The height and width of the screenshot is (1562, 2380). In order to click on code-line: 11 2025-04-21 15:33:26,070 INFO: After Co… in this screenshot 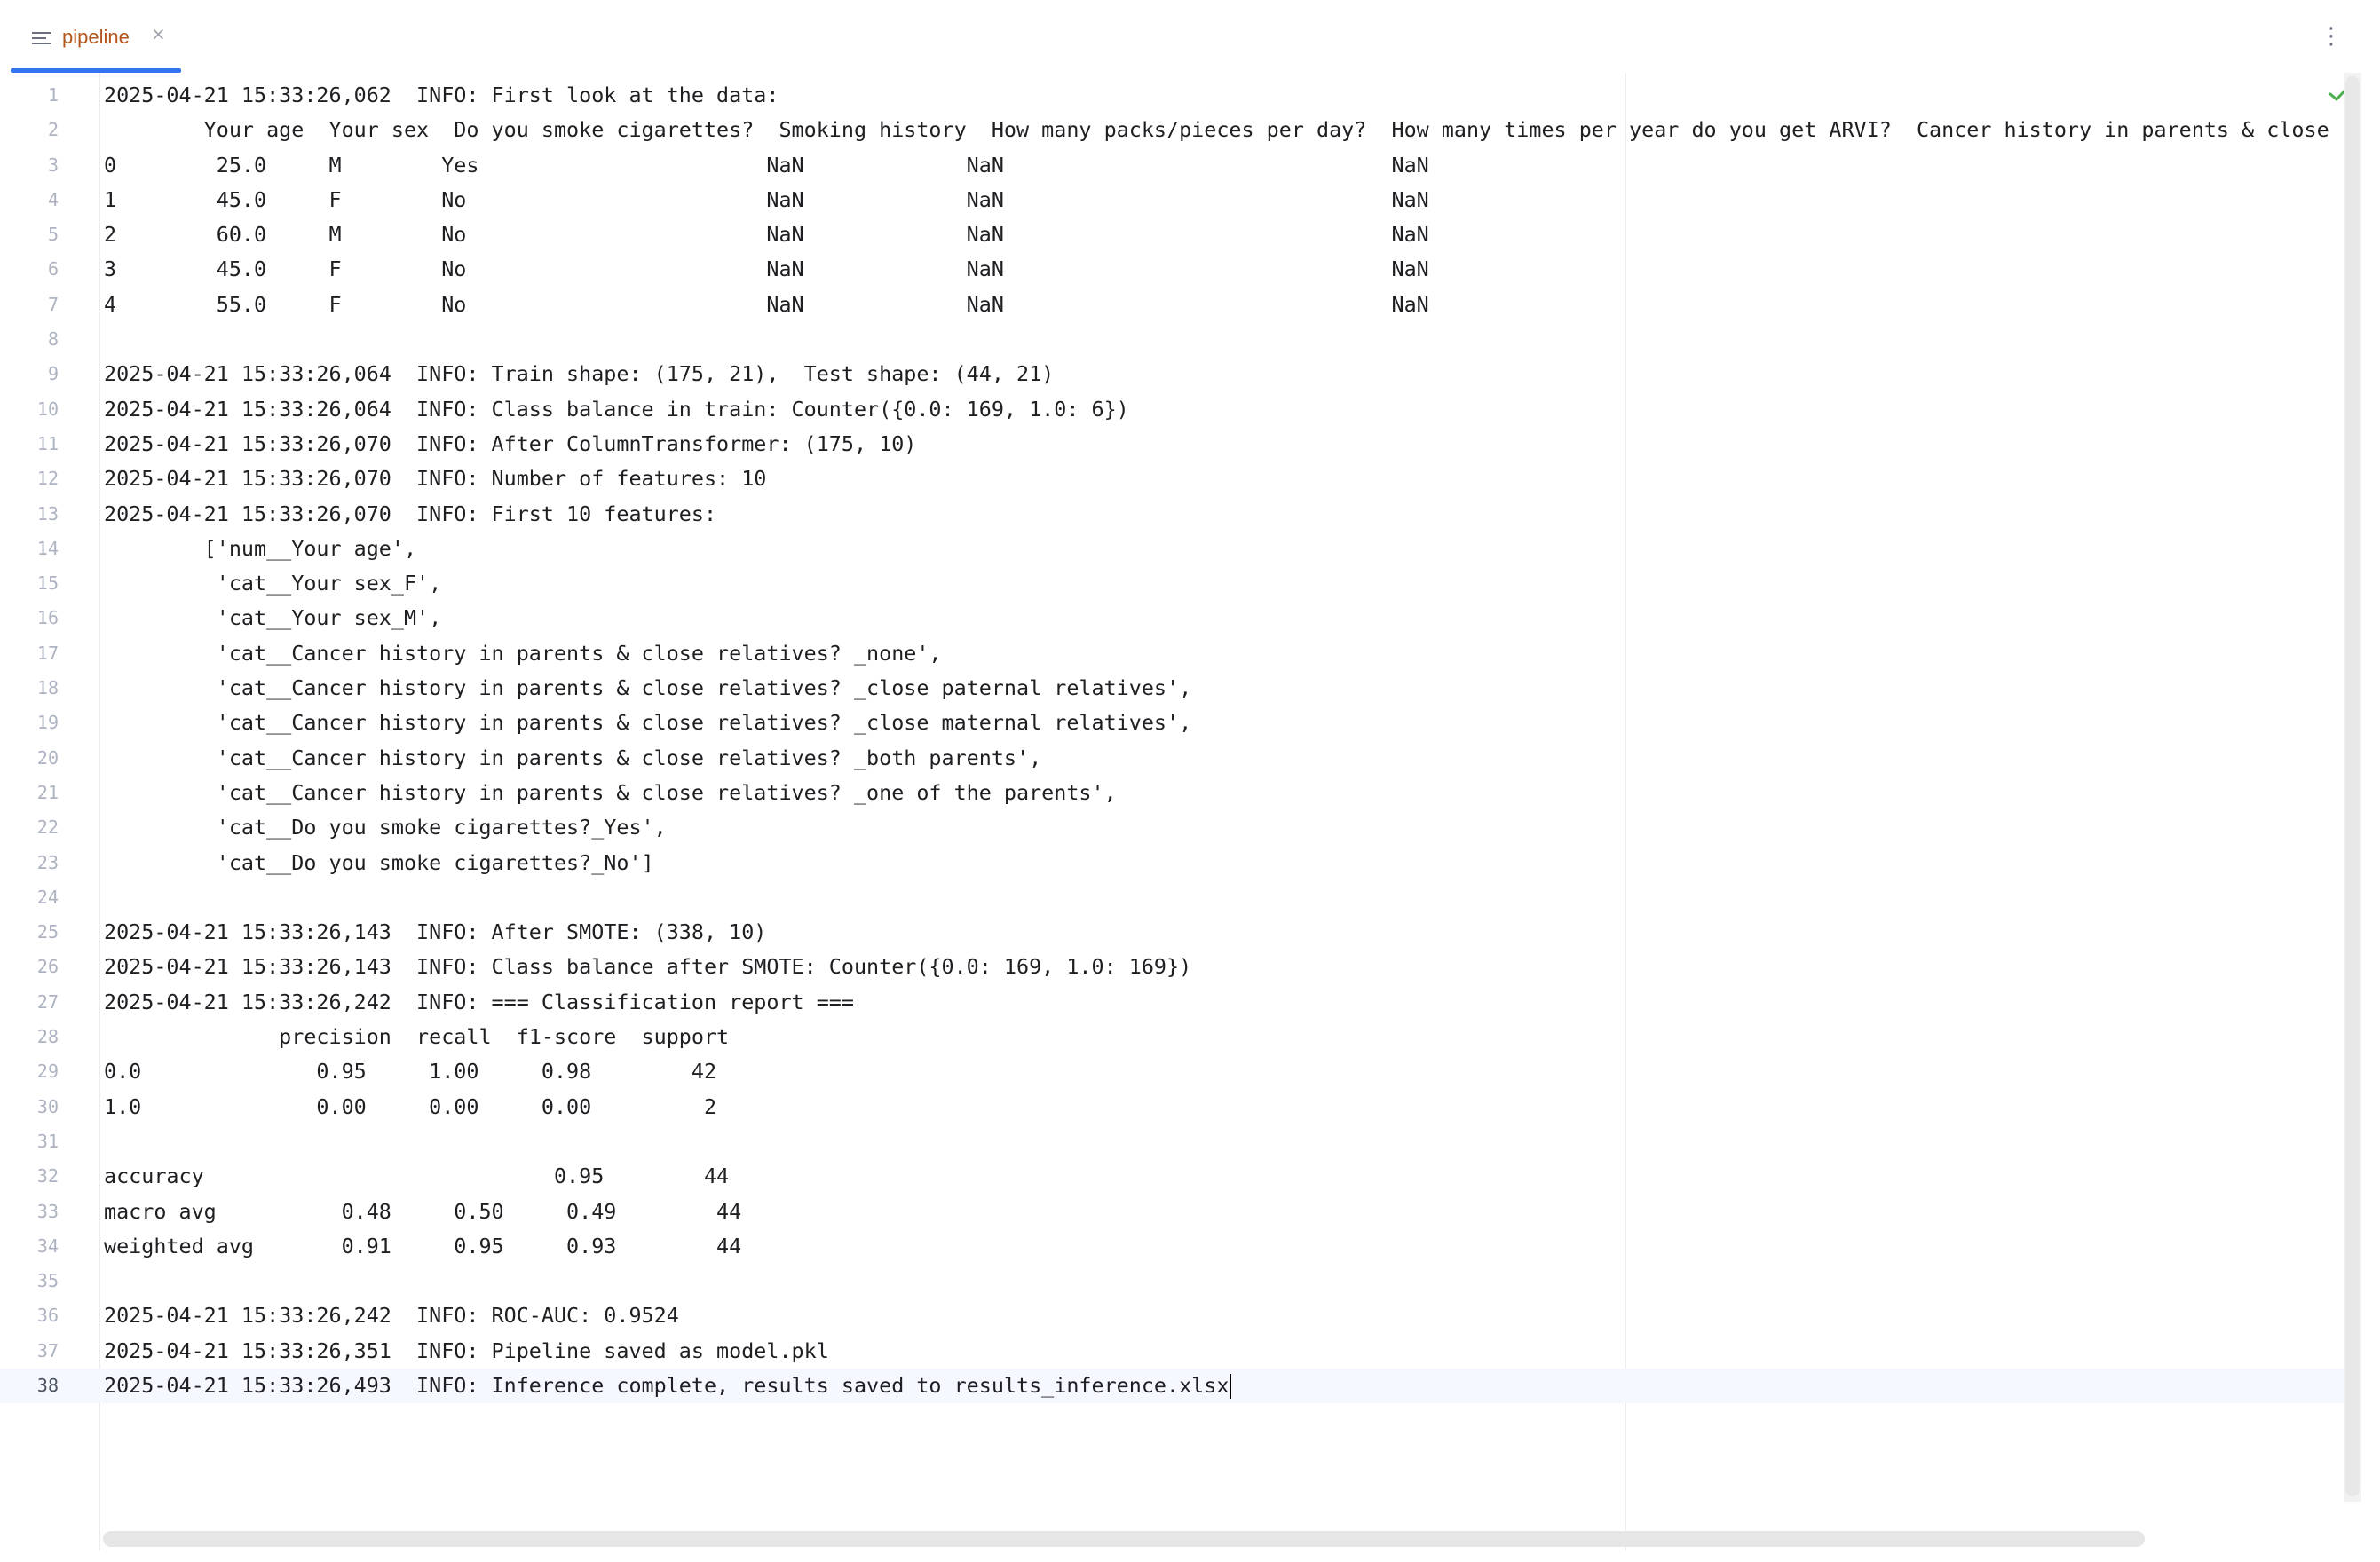, I will do `click(1172, 444)`.